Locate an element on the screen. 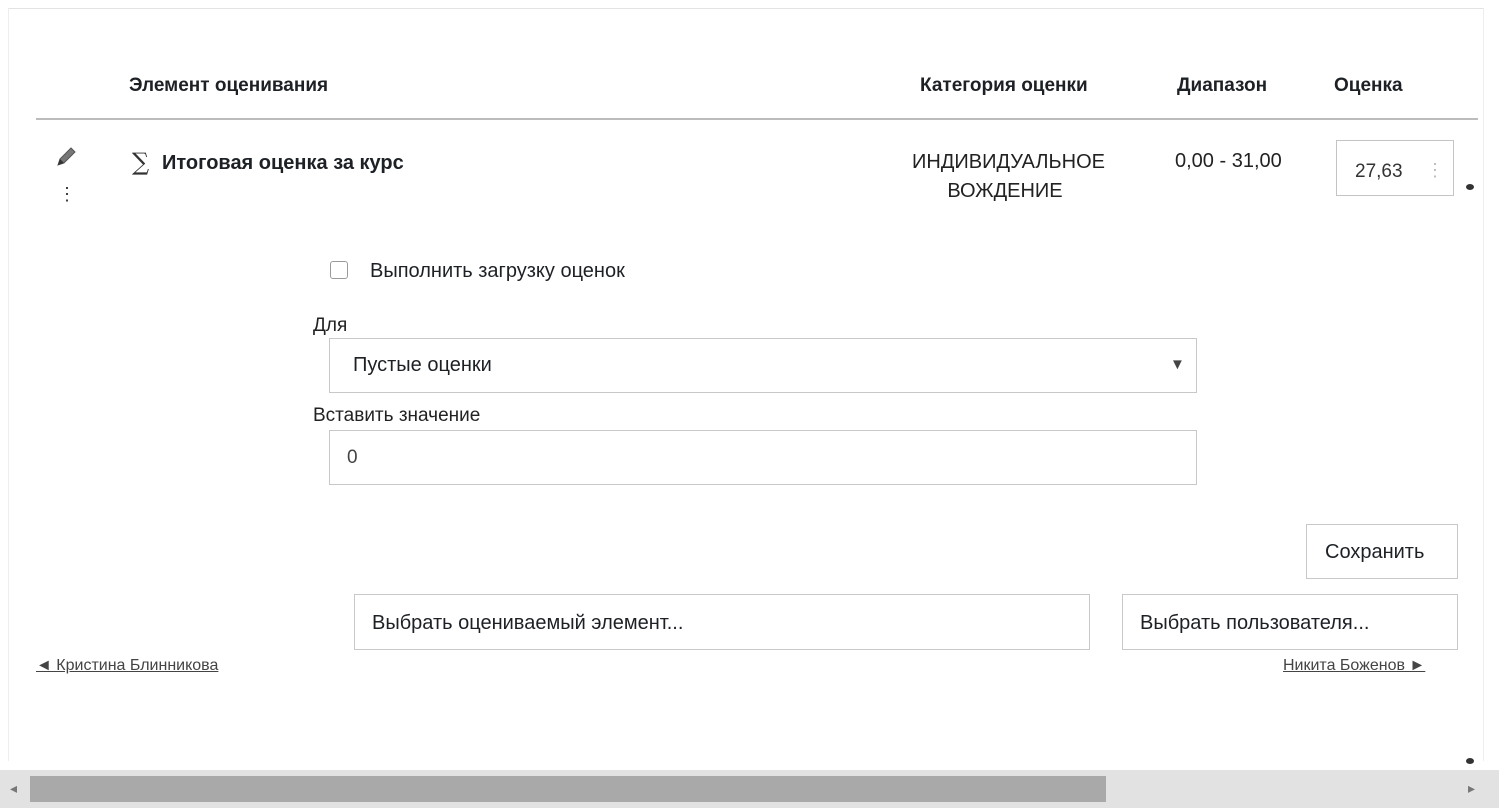  sigma-icon: ∑ is located at coordinates (141, 162).